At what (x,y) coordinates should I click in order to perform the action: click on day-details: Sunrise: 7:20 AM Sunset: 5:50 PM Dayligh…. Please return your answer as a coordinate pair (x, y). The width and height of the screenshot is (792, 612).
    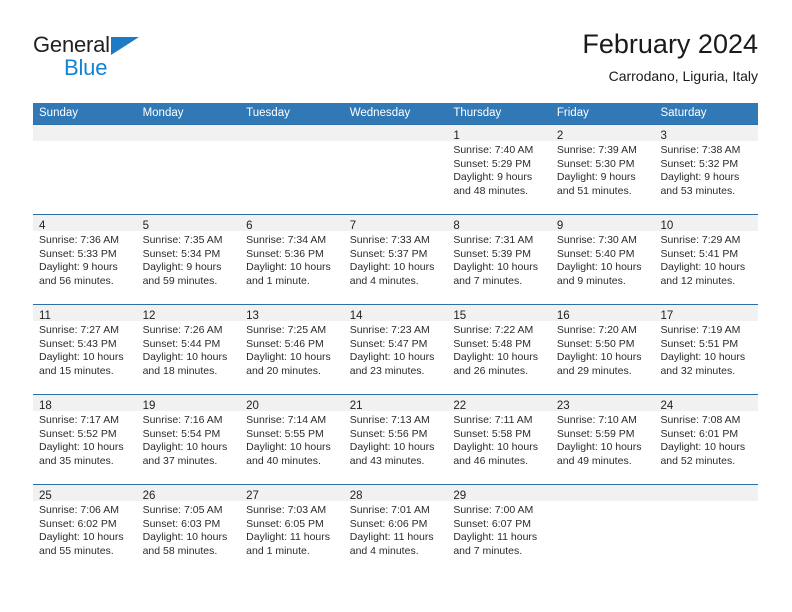
    Looking at the image, I should click on (603, 349).